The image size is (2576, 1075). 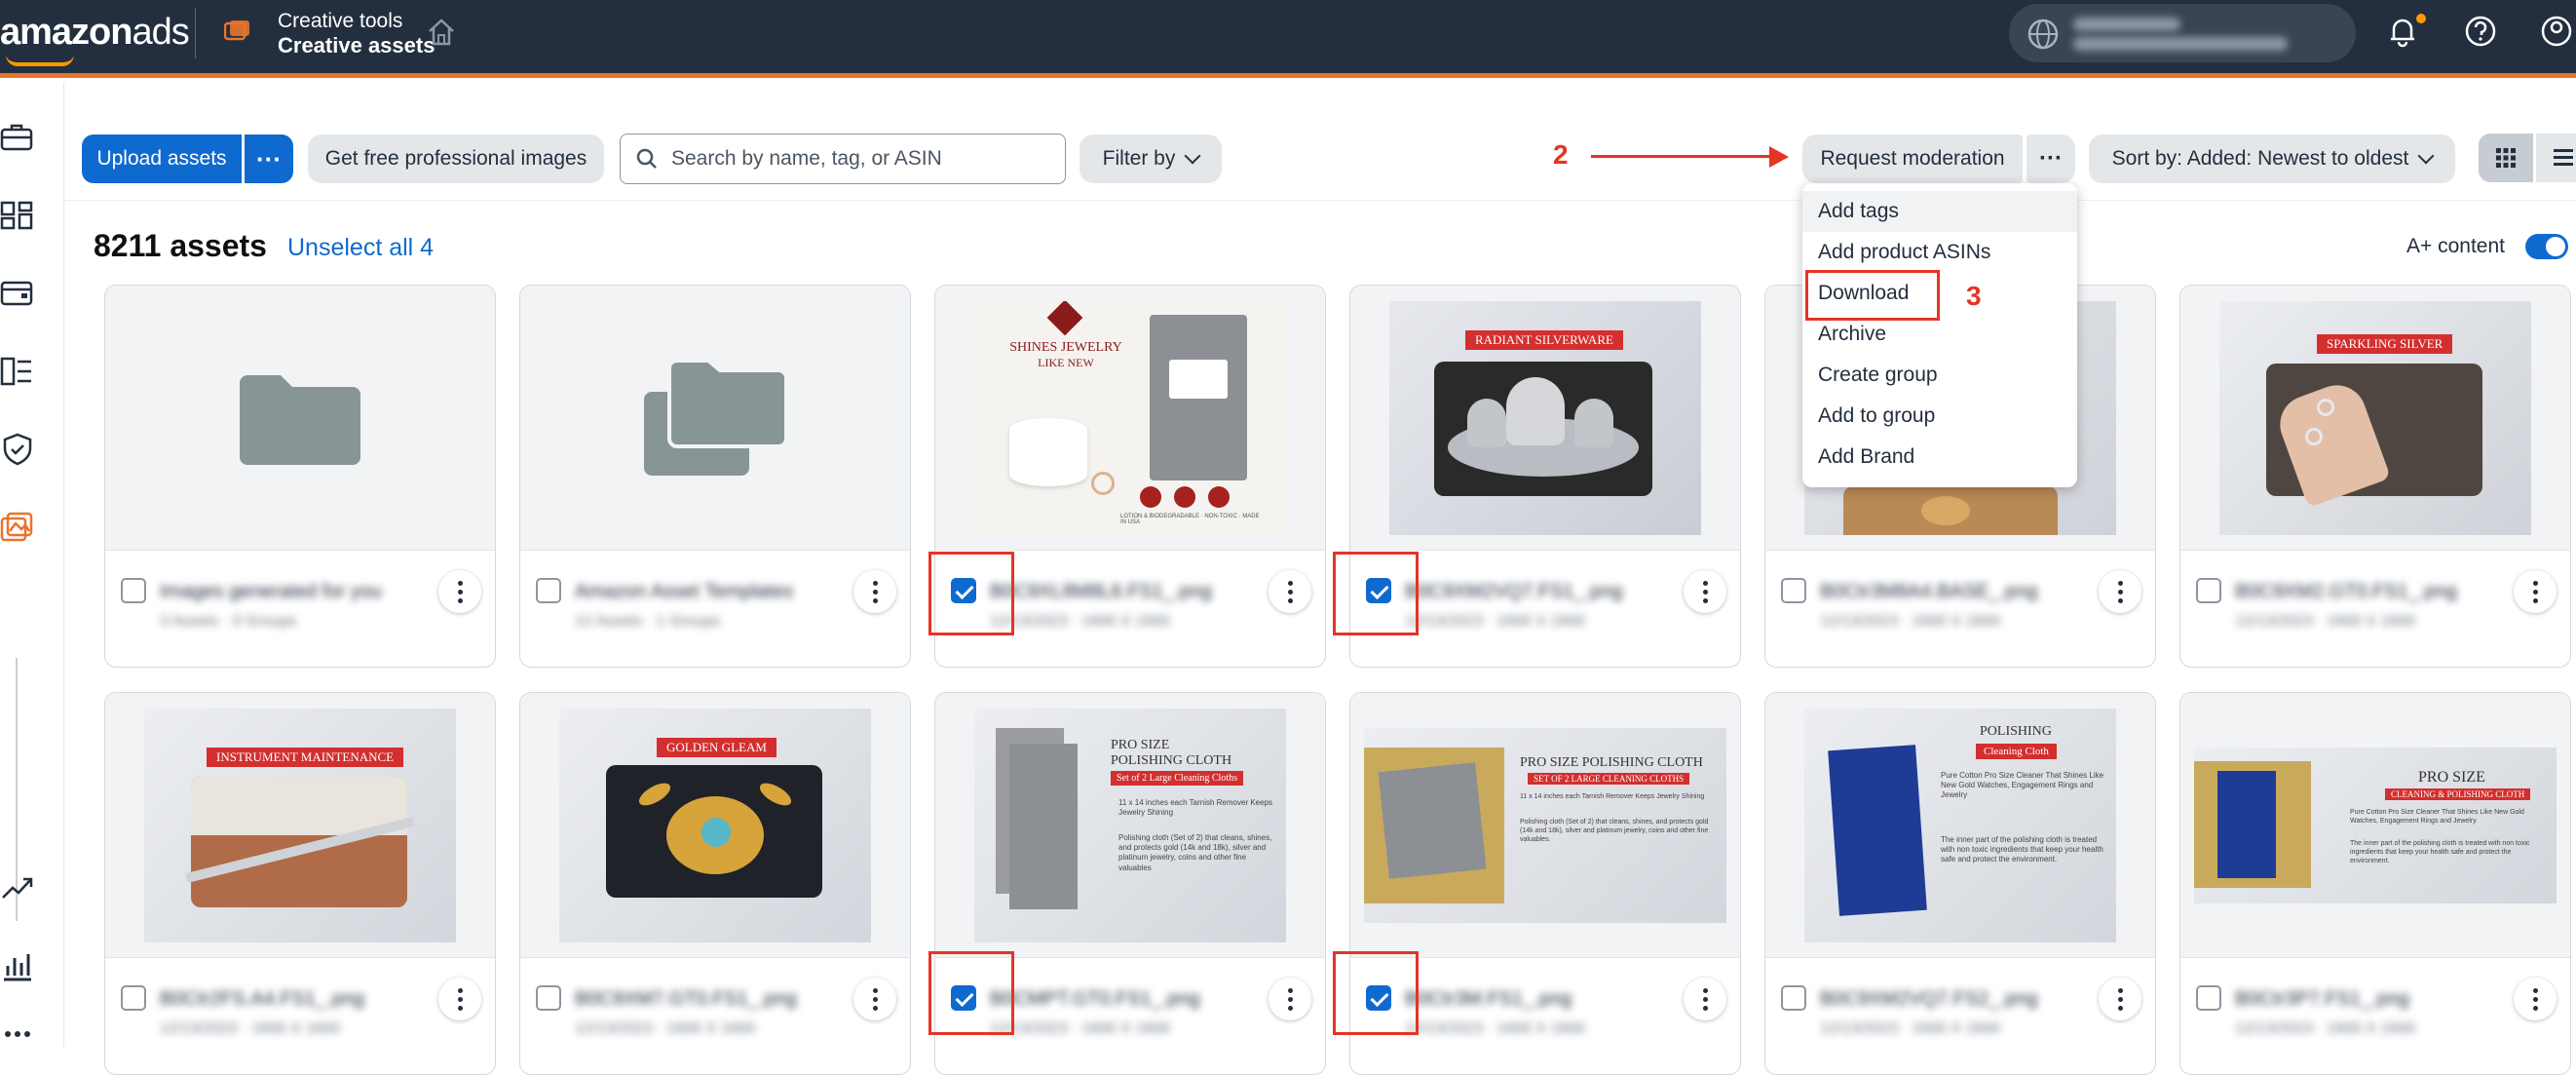 I want to click on bar-chart-icon, so click(x=17, y=965).